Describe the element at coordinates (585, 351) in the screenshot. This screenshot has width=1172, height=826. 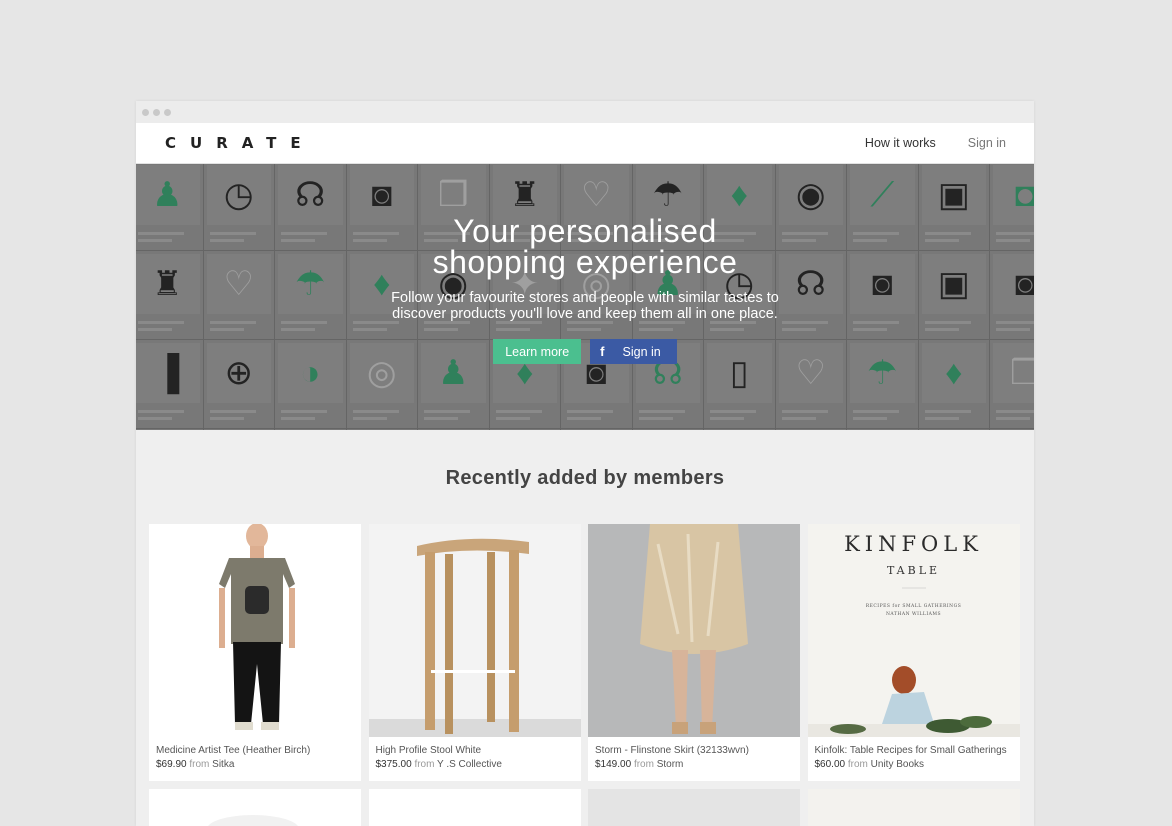
I see `hero-buttons: Learn more f Sign in` at that location.